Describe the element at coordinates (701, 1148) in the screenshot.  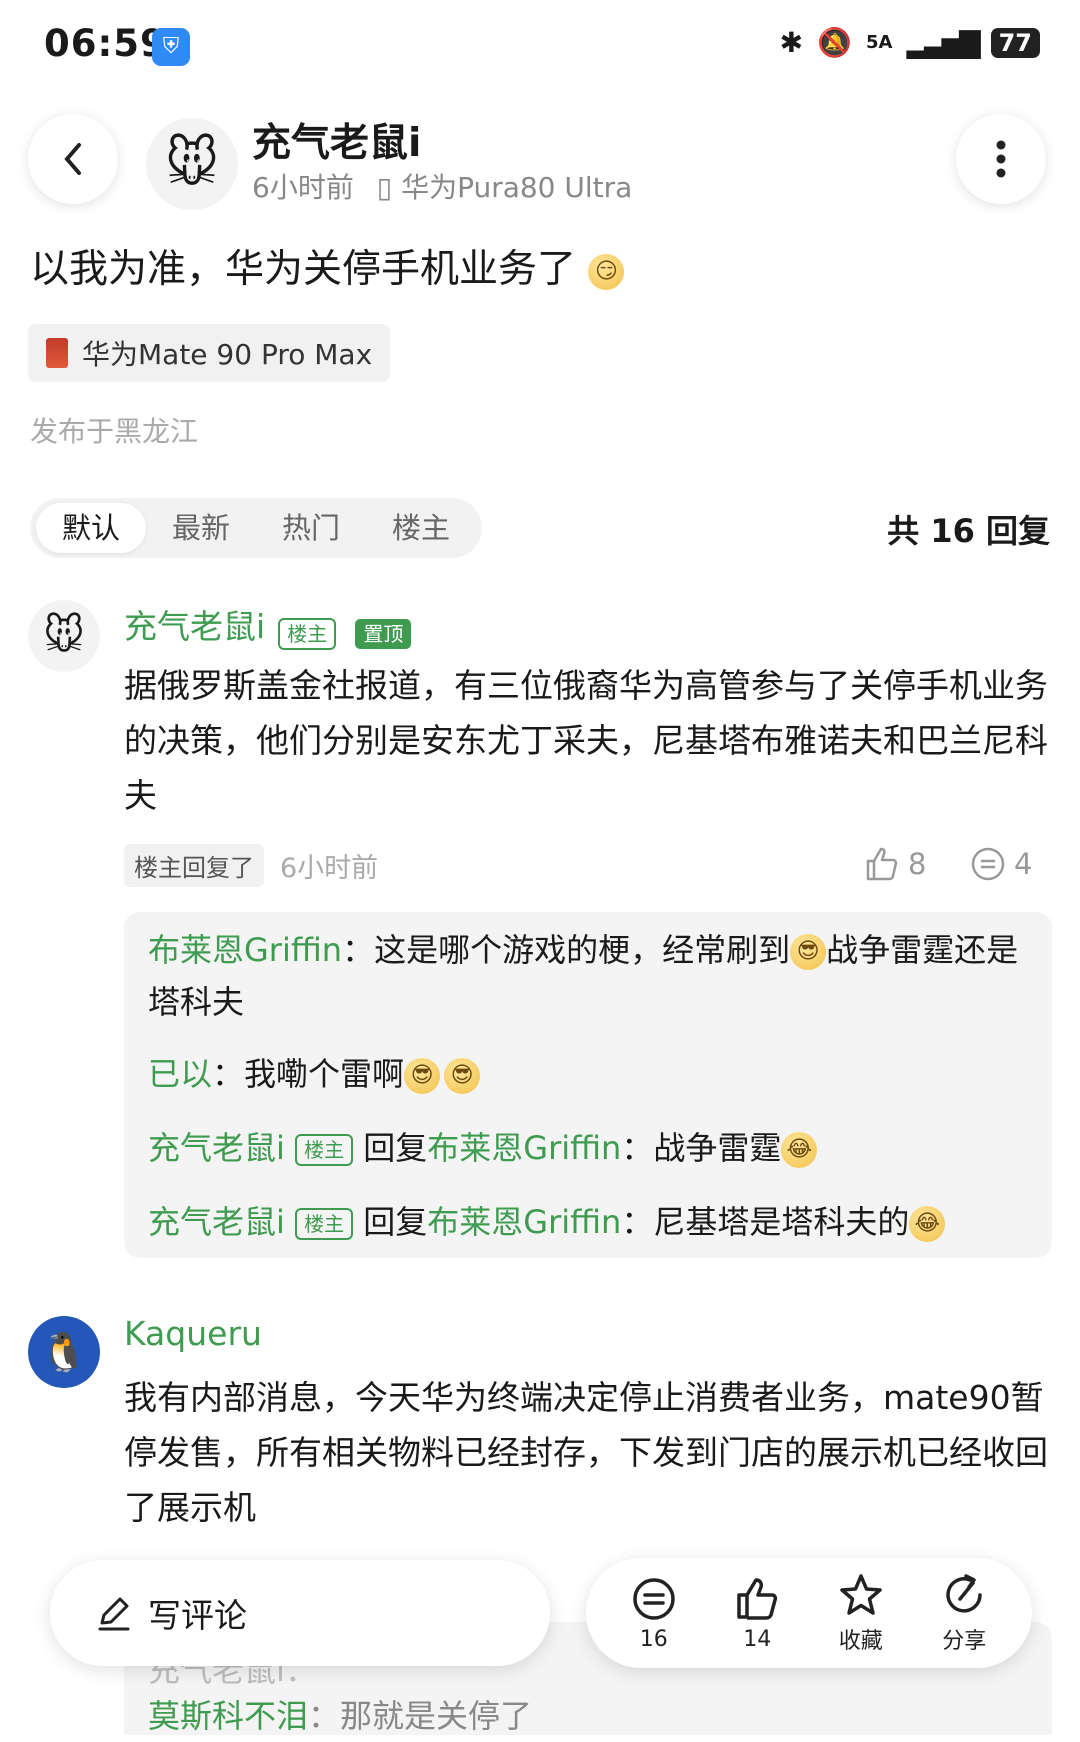
I see `reply-text: ：战争雷霆` at that location.